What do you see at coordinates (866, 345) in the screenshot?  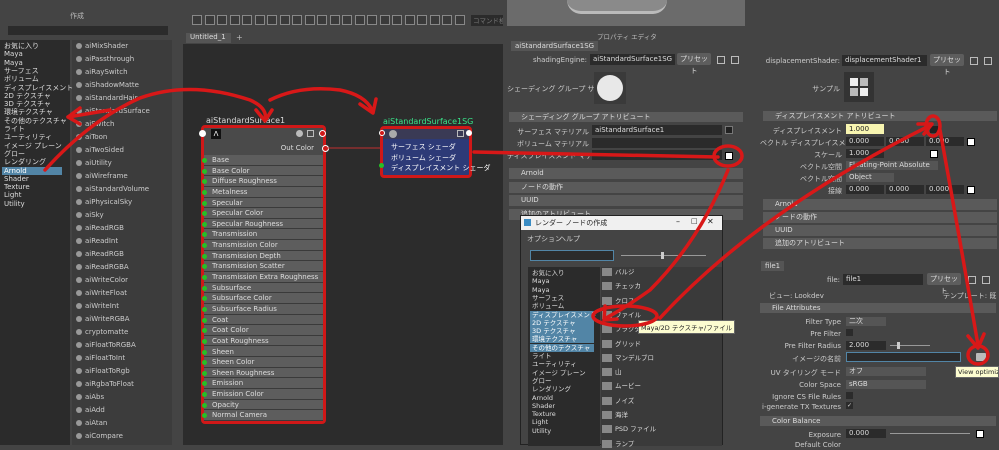 I see `pre-filter-radius-field: 2.000` at bounding box center [866, 345].